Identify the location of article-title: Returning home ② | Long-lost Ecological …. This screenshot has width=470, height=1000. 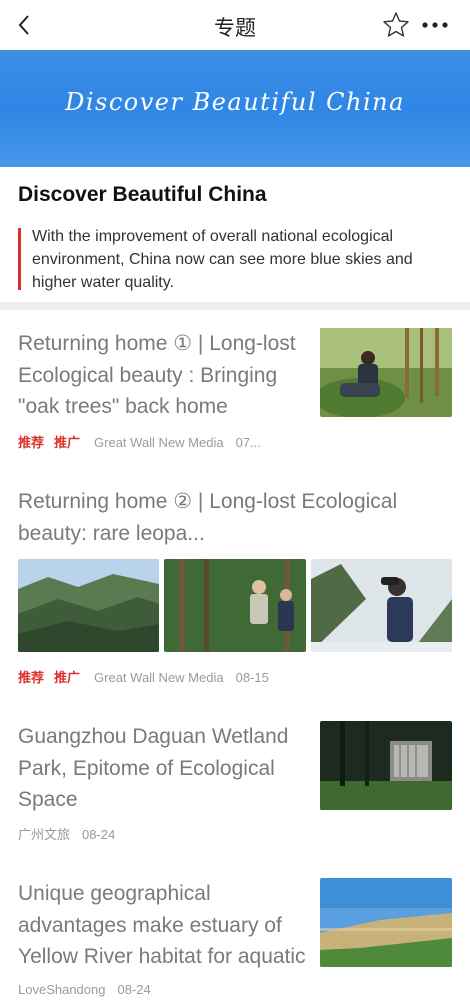
(208, 517).